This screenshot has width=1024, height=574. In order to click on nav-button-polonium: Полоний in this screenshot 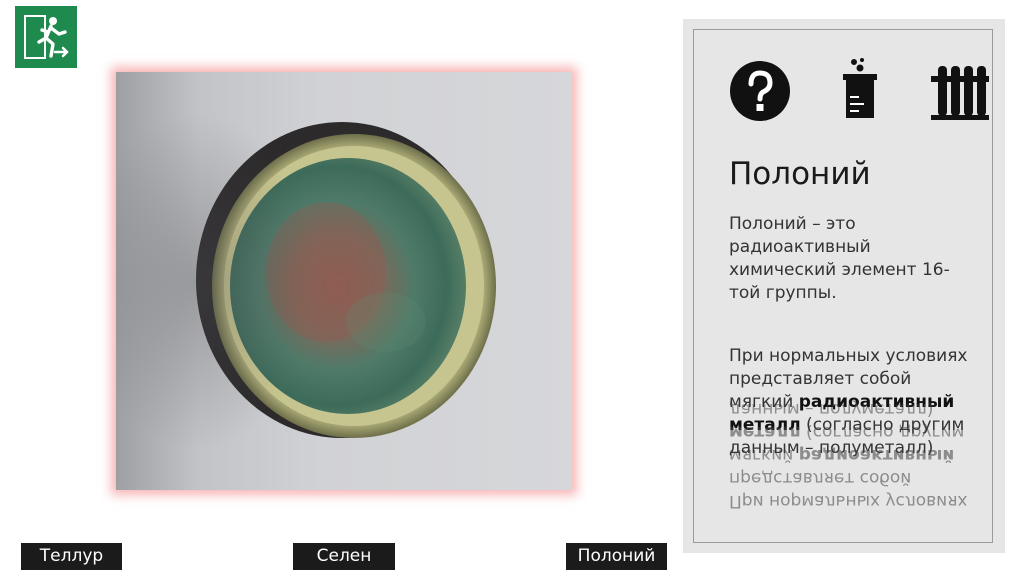, I will do `click(616, 556)`.